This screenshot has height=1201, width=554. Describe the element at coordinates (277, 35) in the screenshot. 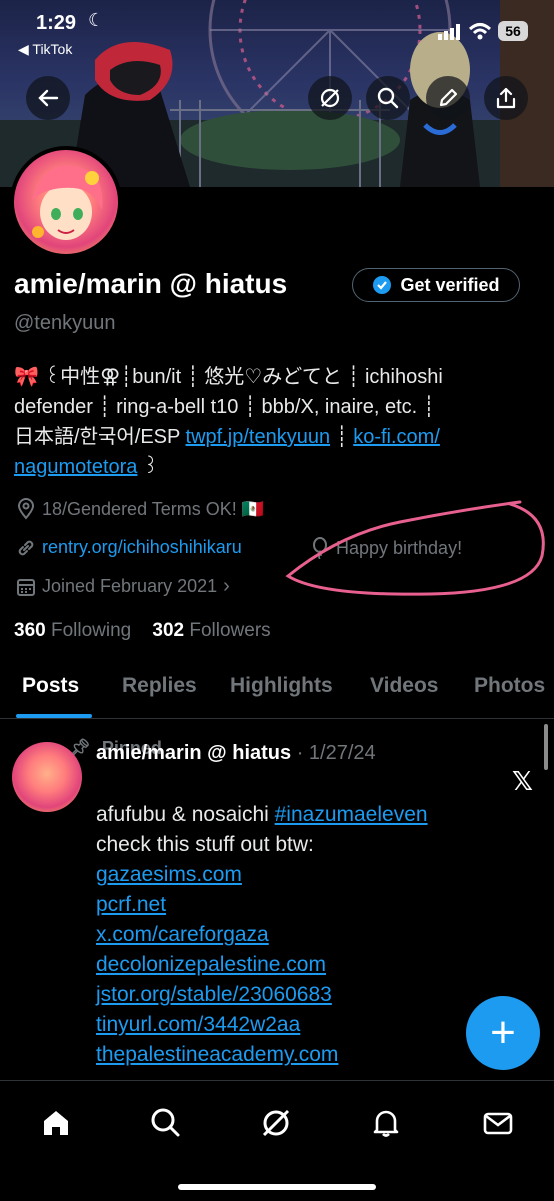

I see `status-bar: 1:29 ☾ ◀ TikTok 56` at that location.